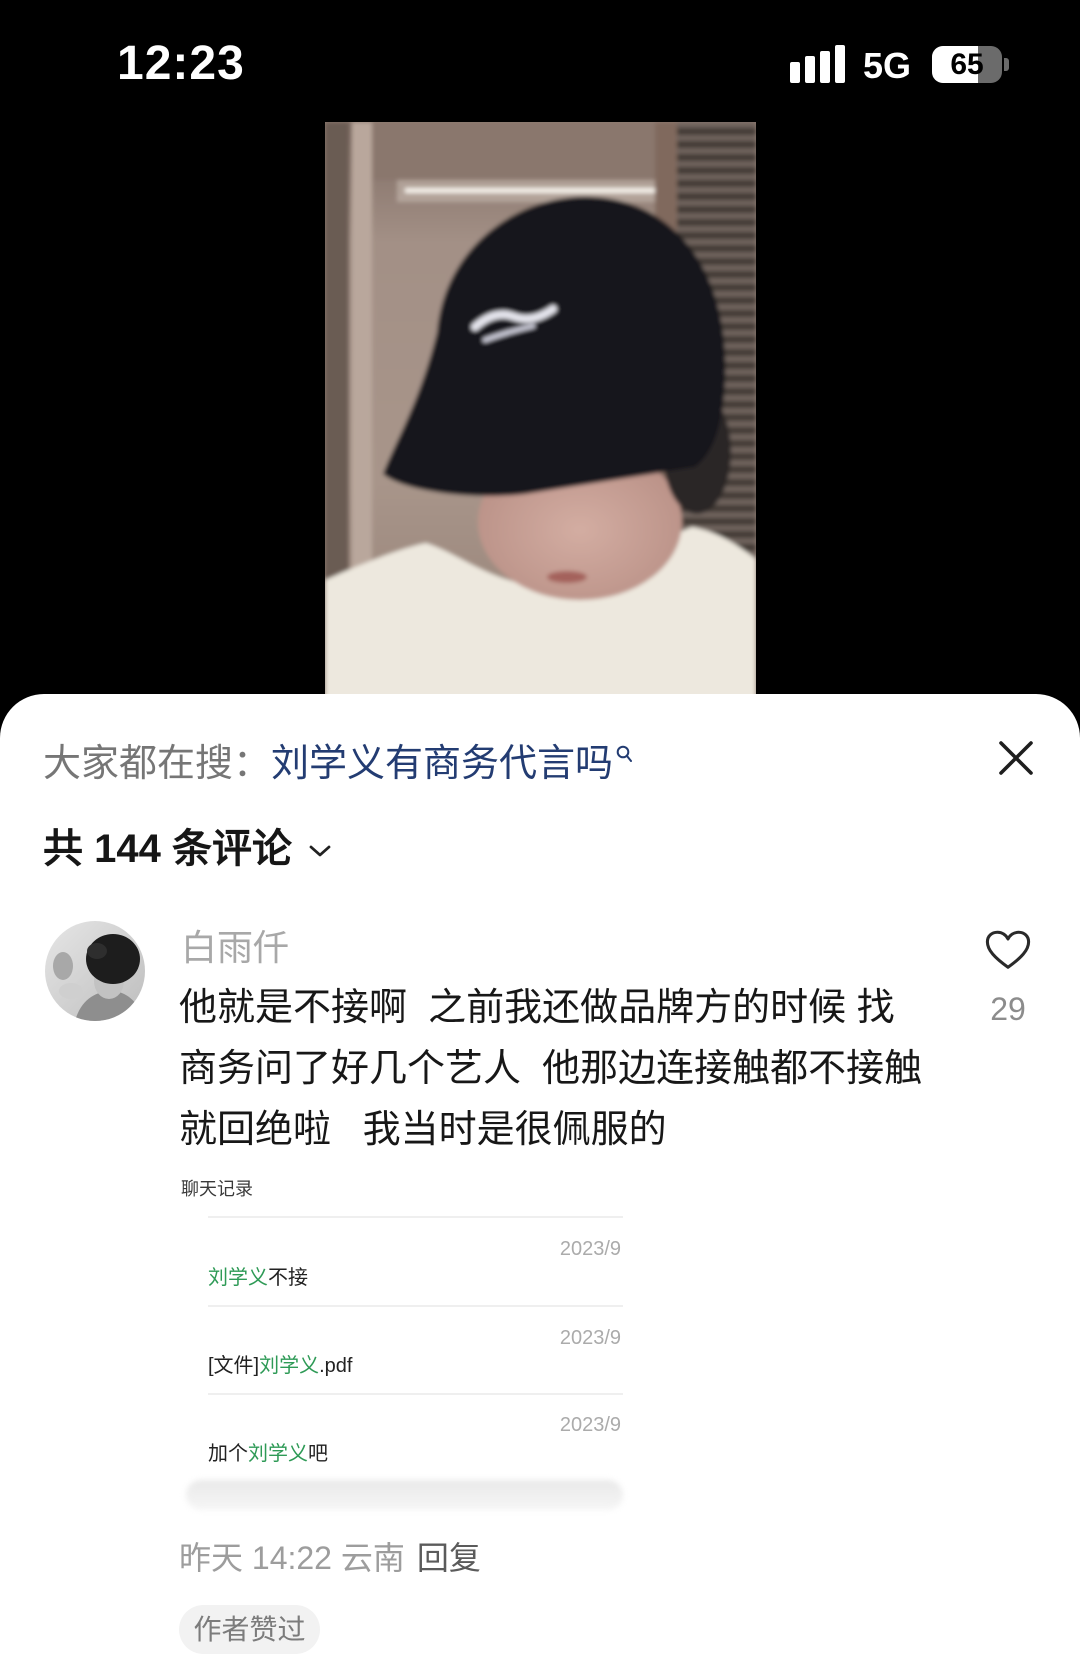 This screenshot has width=1080, height=1670. Describe the element at coordinates (887, 65) in the screenshot. I see `network-type: 5G` at that location.